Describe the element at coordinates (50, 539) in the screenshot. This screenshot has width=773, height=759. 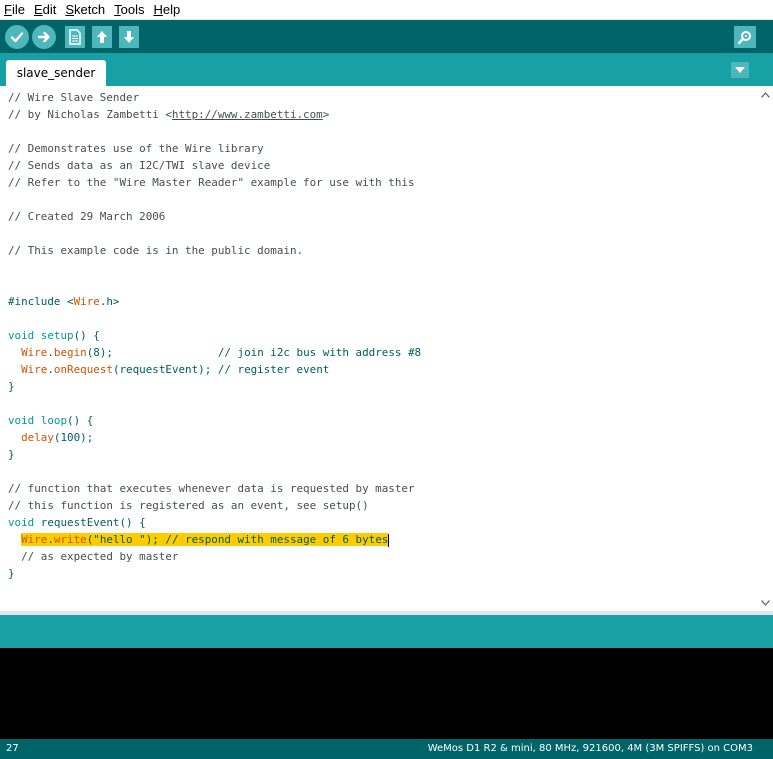
I see `code-token: .` at that location.